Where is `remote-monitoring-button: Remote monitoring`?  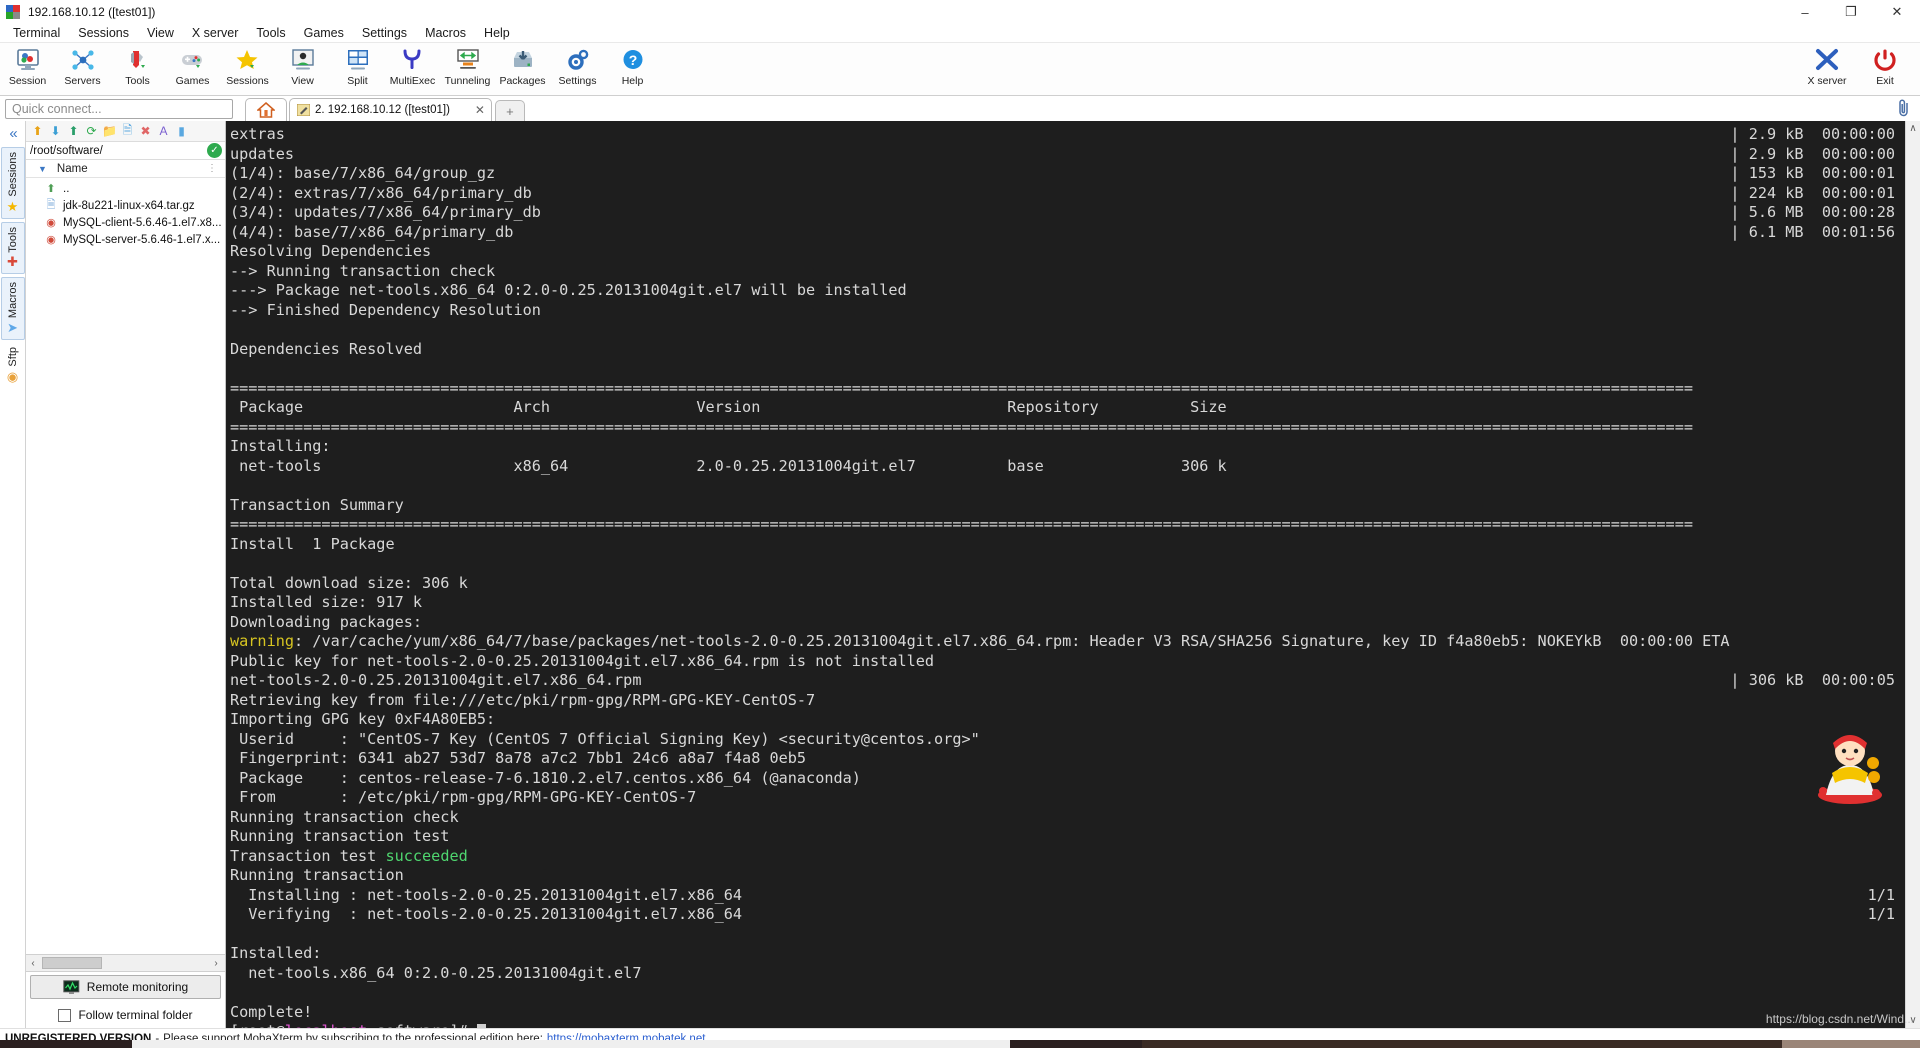 remote-monitoring-button: Remote monitoring is located at coordinates (125, 987).